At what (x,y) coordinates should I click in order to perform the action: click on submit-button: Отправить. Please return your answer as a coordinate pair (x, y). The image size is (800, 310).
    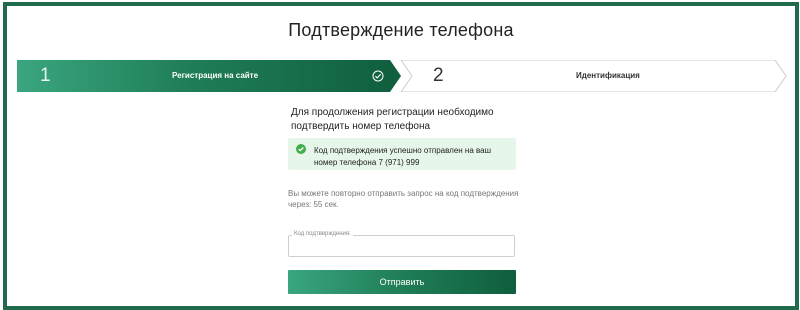
    Looking at the image, I should click on (402, 282).